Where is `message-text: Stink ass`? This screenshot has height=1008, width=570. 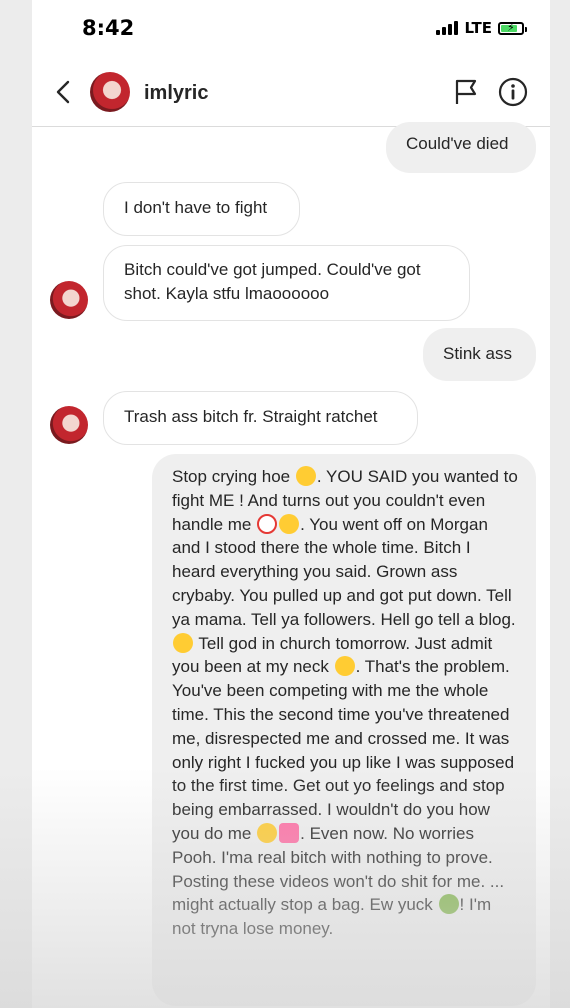 message-text: Stink ass is located at coordinates (477, 353).